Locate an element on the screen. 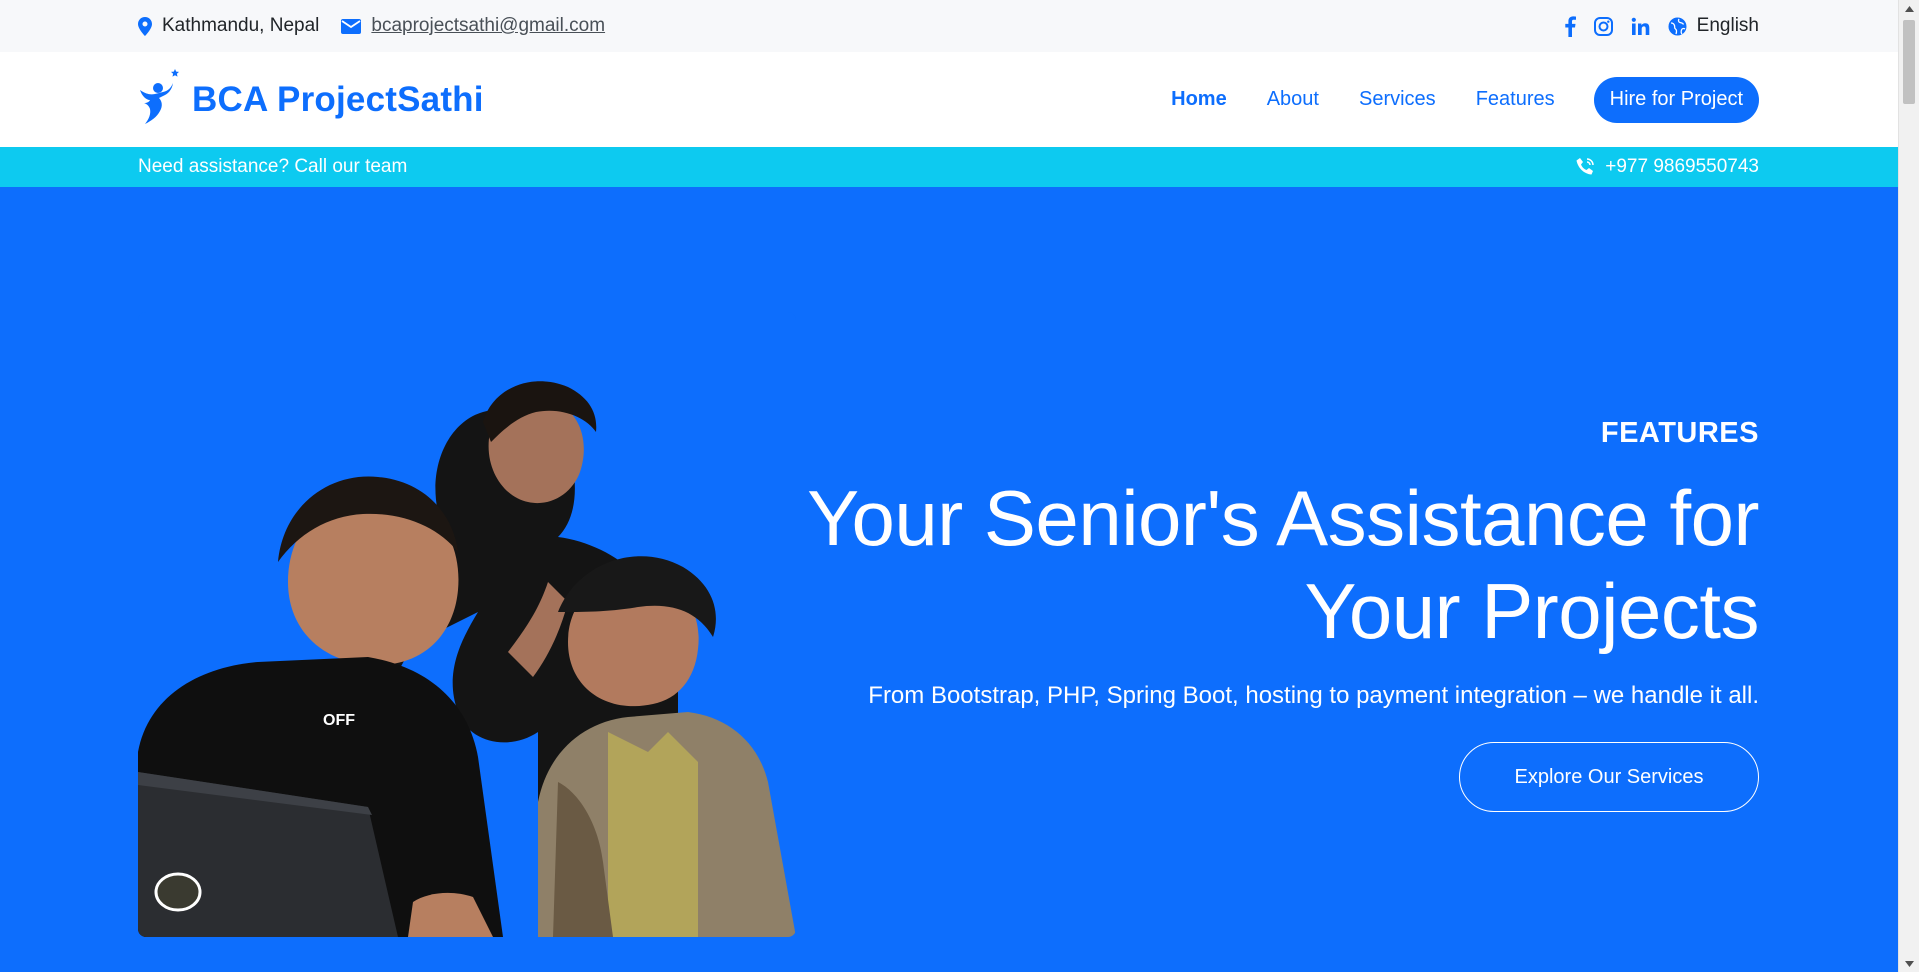 The width and height of the screenshot is (1919, 972). brand-name: BCA ProjectSathi is located at coordinates (338, 99).